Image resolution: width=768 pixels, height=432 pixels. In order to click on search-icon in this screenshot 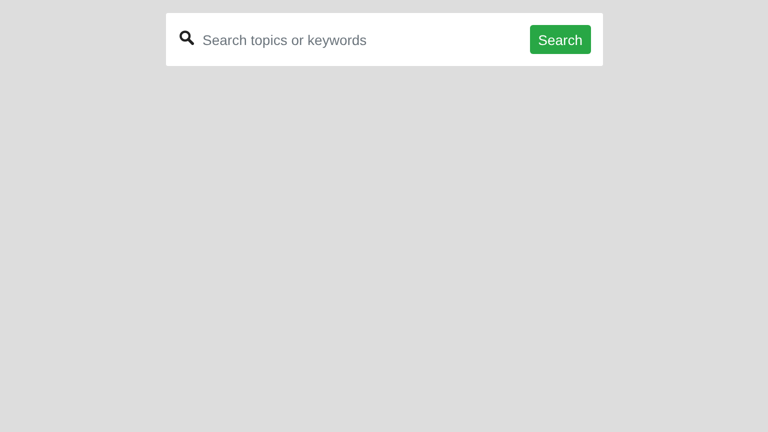, I will do `click(186, 37)`.